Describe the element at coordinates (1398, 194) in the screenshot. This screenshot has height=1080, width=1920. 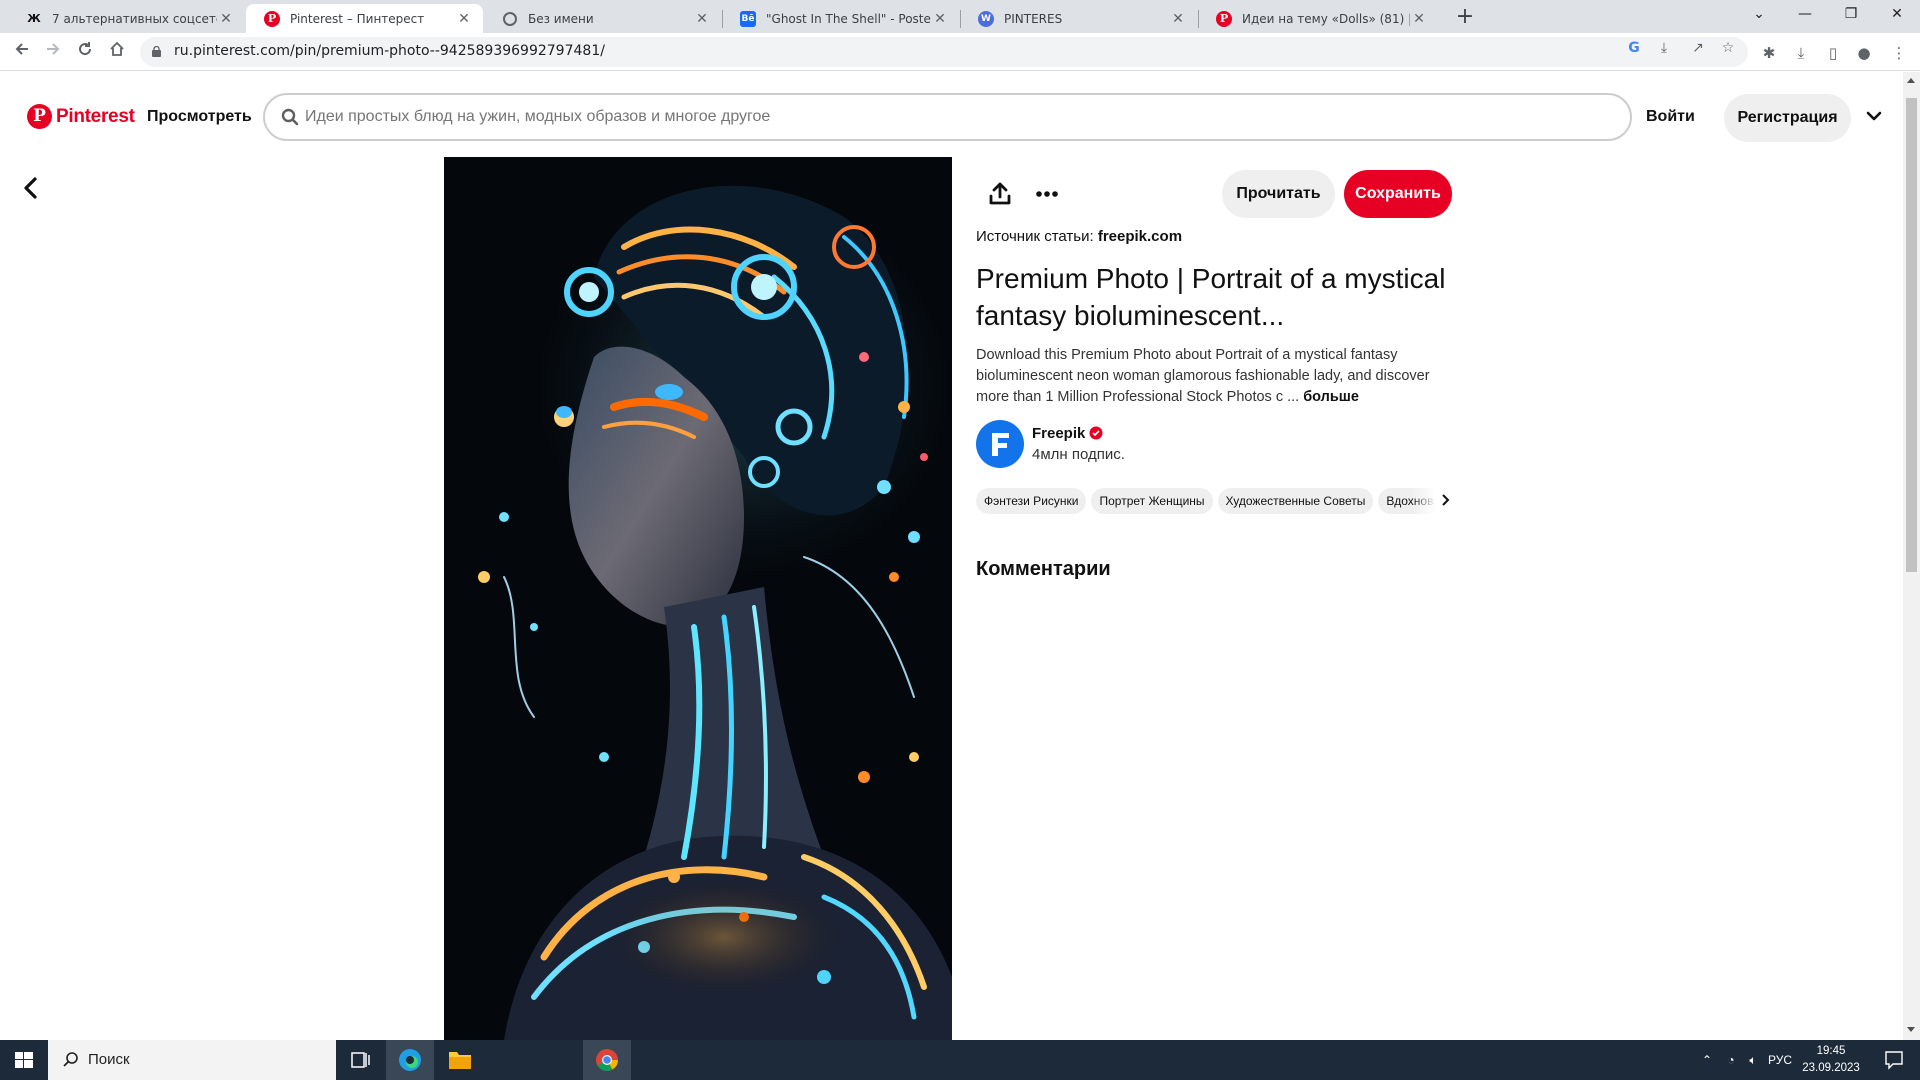
I see `save-button: Сохранить` at that location.